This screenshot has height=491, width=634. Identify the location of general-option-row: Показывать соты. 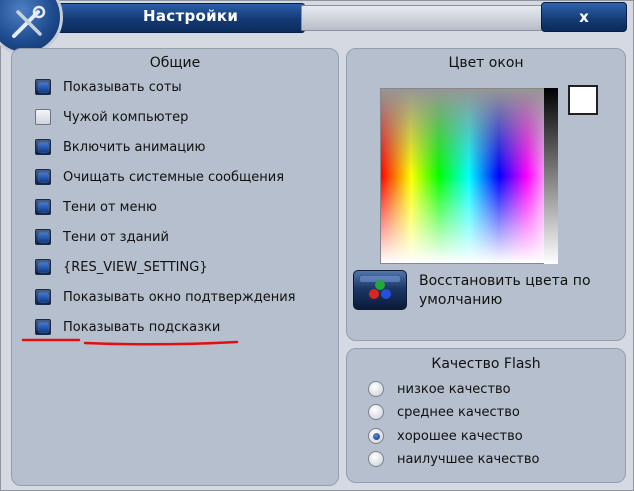
(108, 87).